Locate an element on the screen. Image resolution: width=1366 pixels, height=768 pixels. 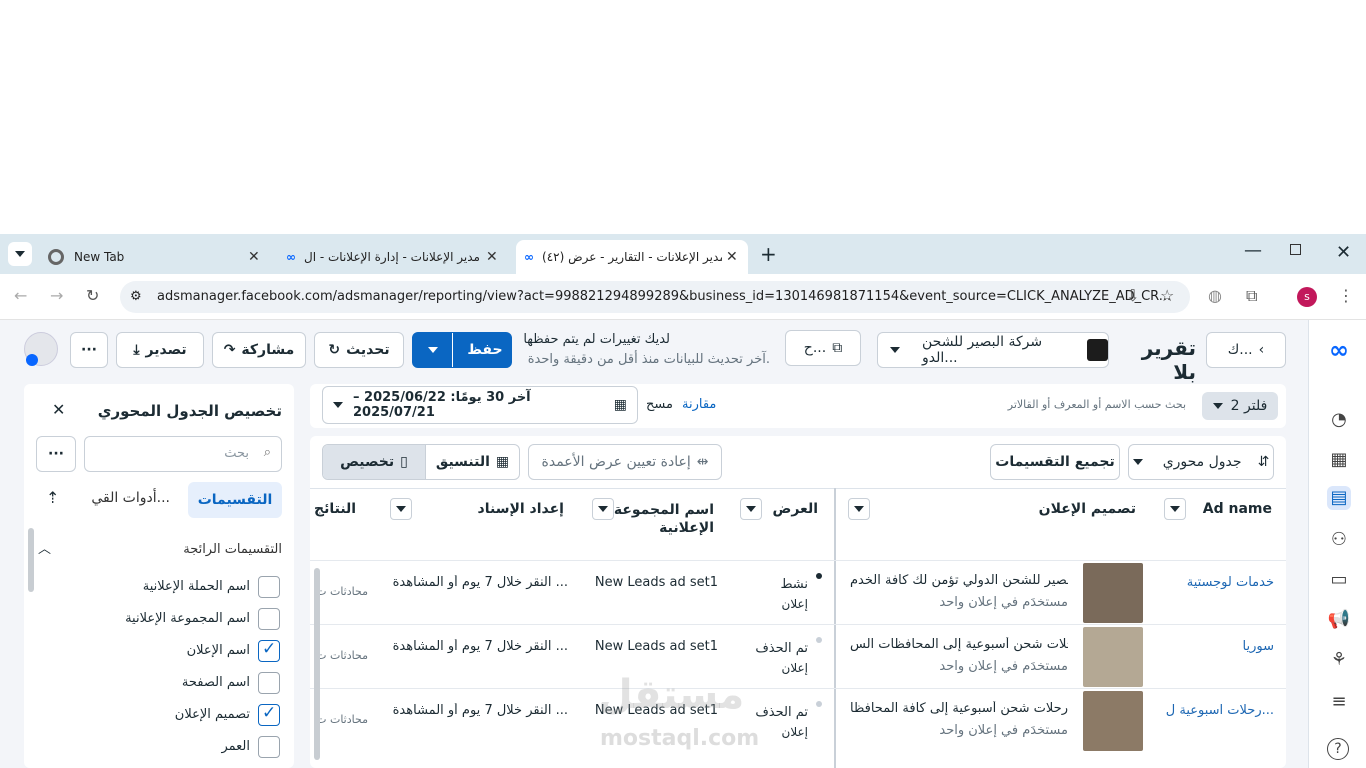
breakdown-item: اسم المجموعة الإعلانية is located at coordinates (163, 620).